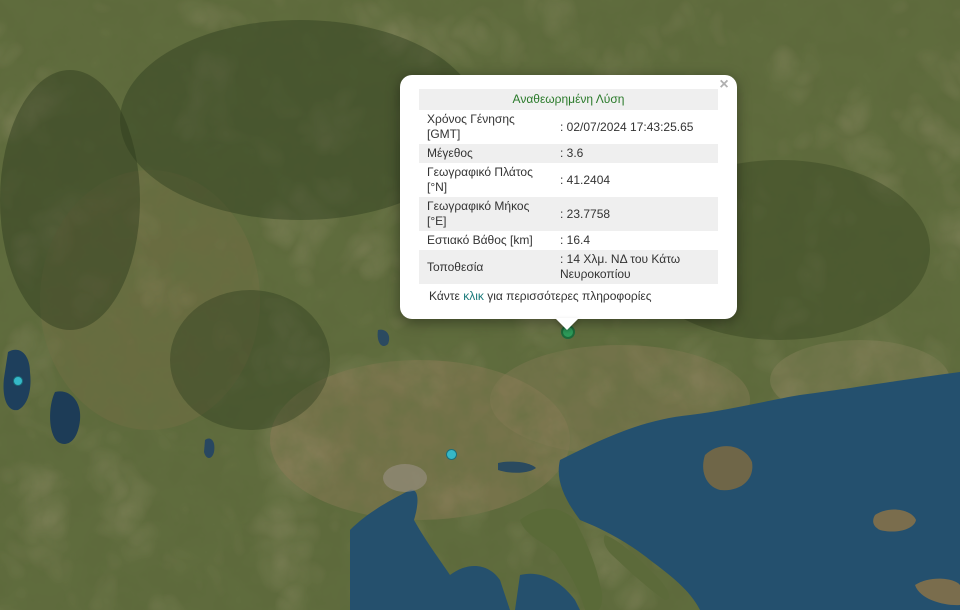 Image resolution: width=960 pixels, height=610 pixels. I want to click on table-row: Εστιακό Βάθος [km] : 16.4, so click(568, 240).